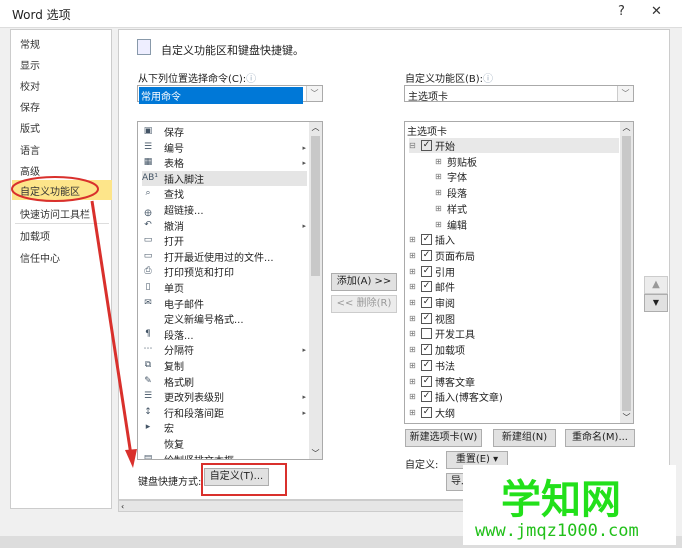 The width and height of the screenshot is (682, 548). Describe the element at coordinates (131, 458) in the screenshot. I see `annotation-arrowhead` at that location.